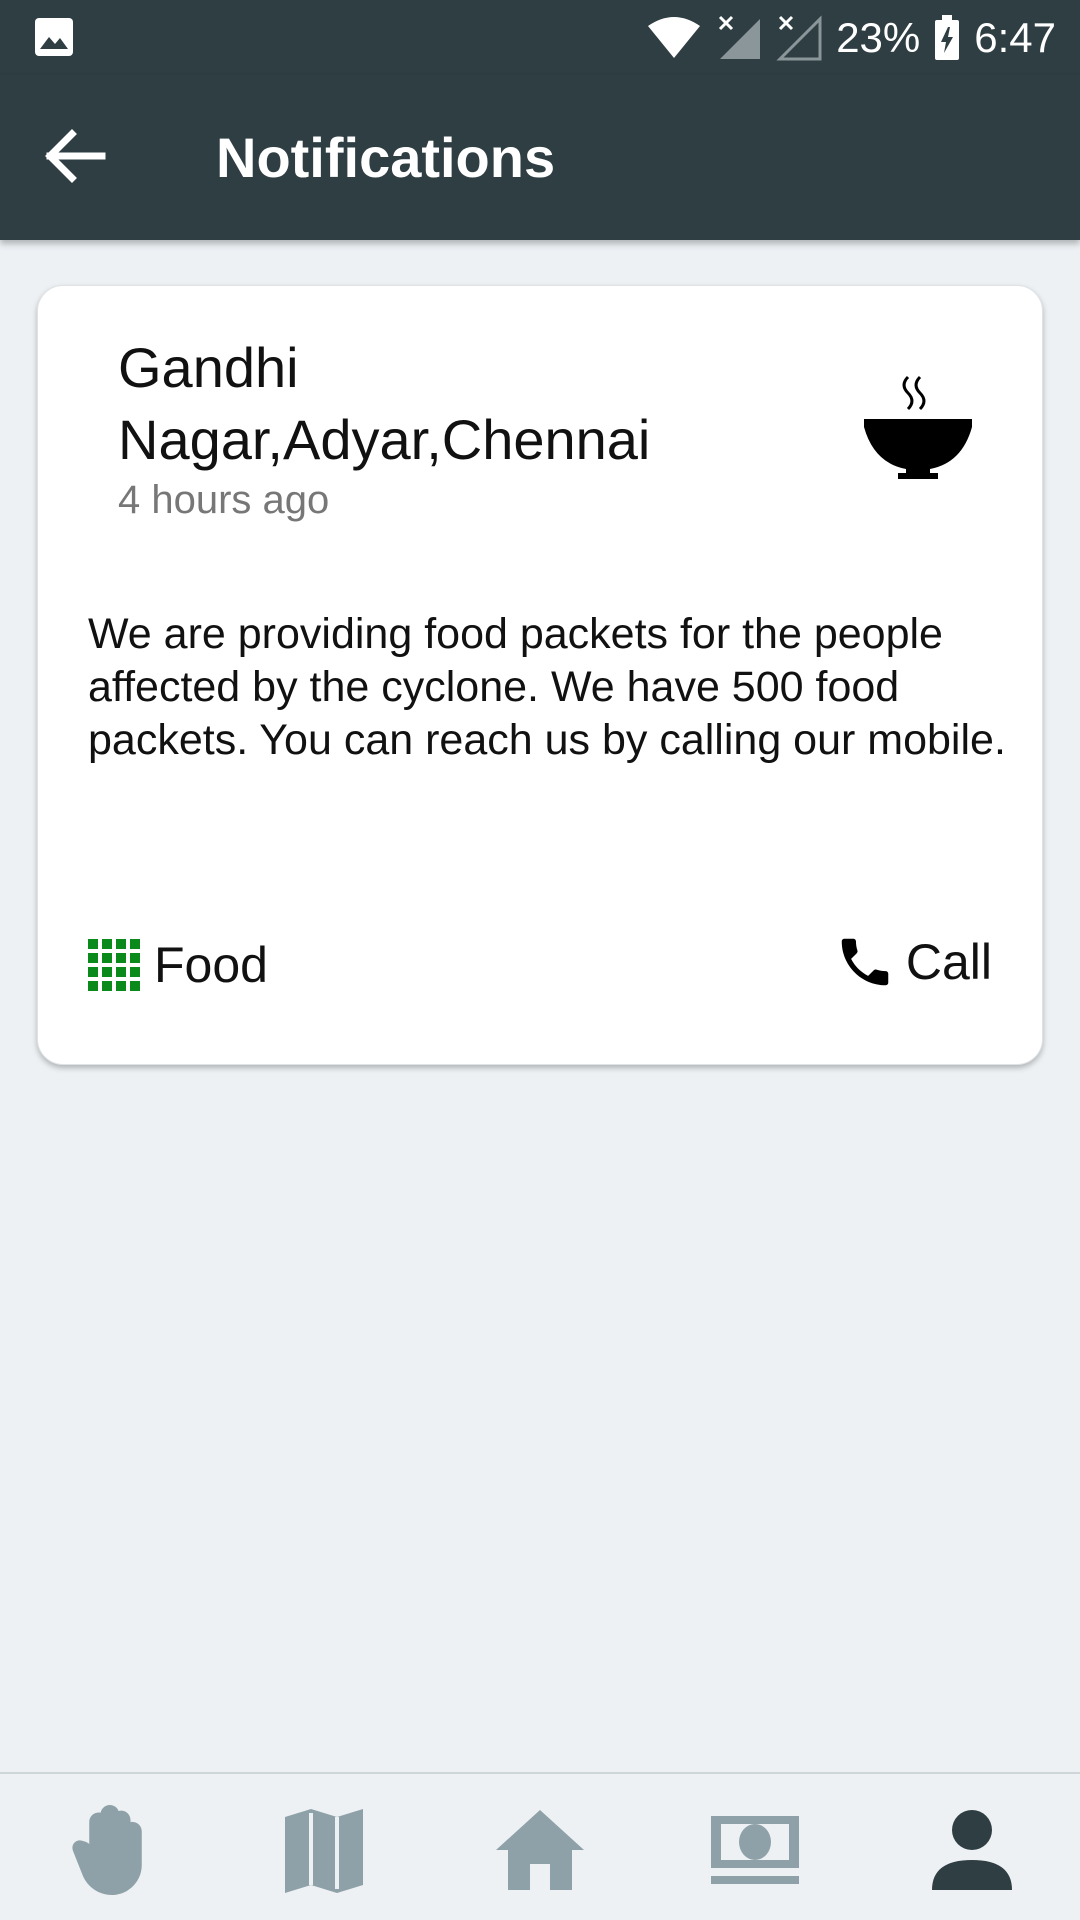  Describe the element at coordinates (1015, 37) in the screenshot. I see `clock: 6:47` at that location.